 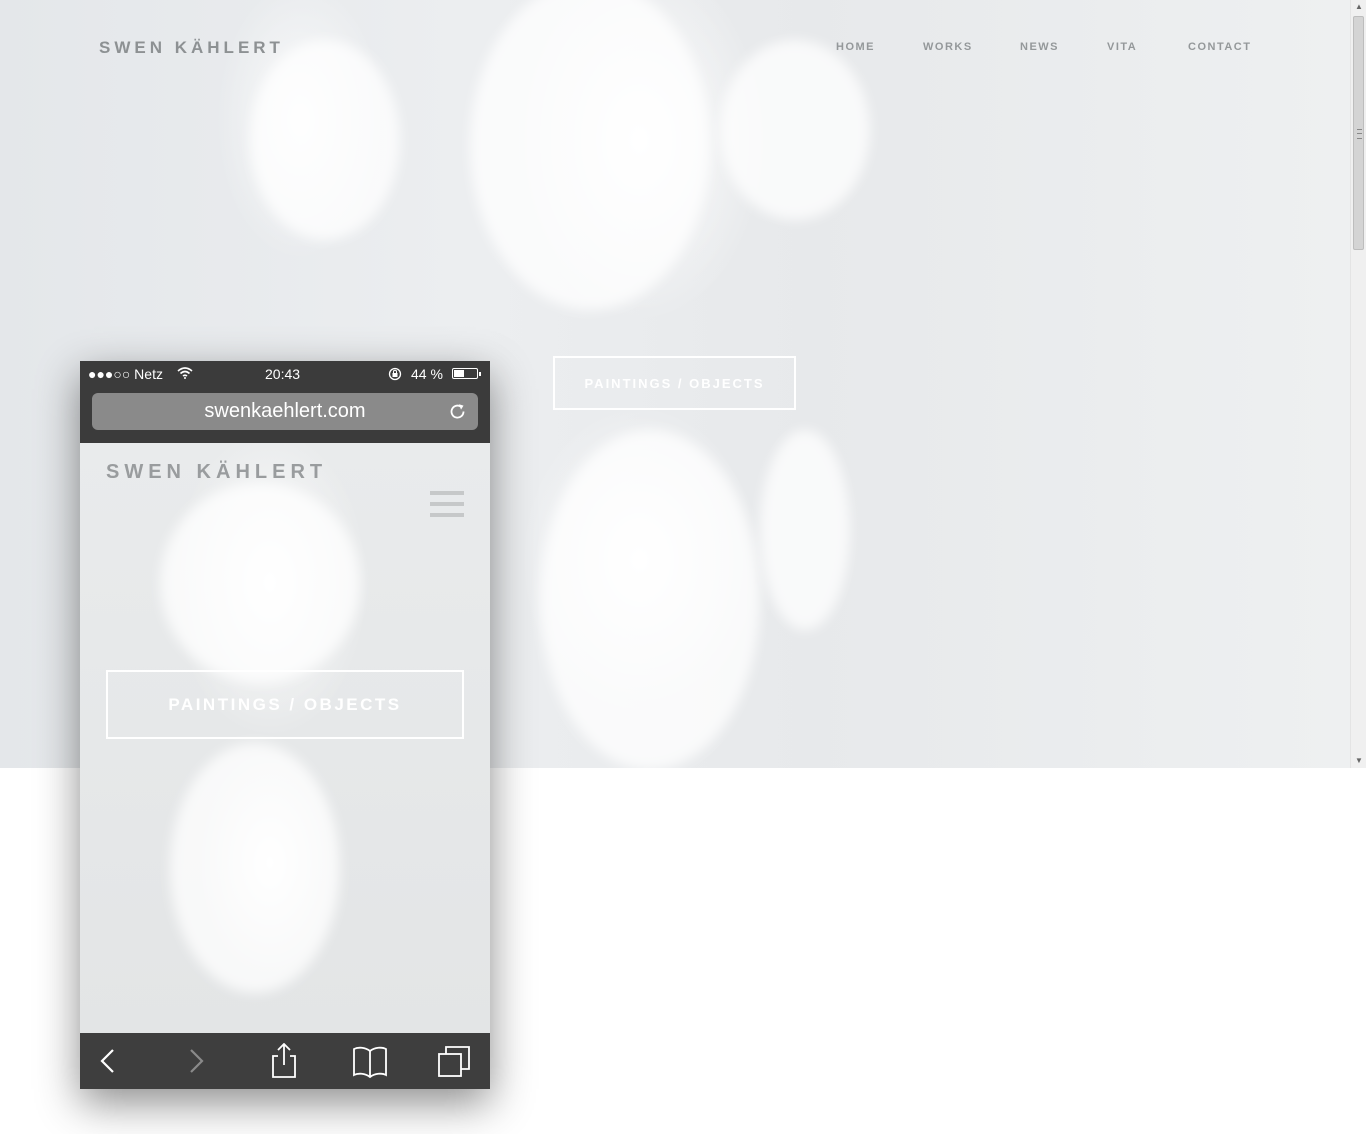 What do you see at coordinates (1122, 47) in the screenshot?
I see `nav-vita: VITA` at bounding box center [1122, 47].